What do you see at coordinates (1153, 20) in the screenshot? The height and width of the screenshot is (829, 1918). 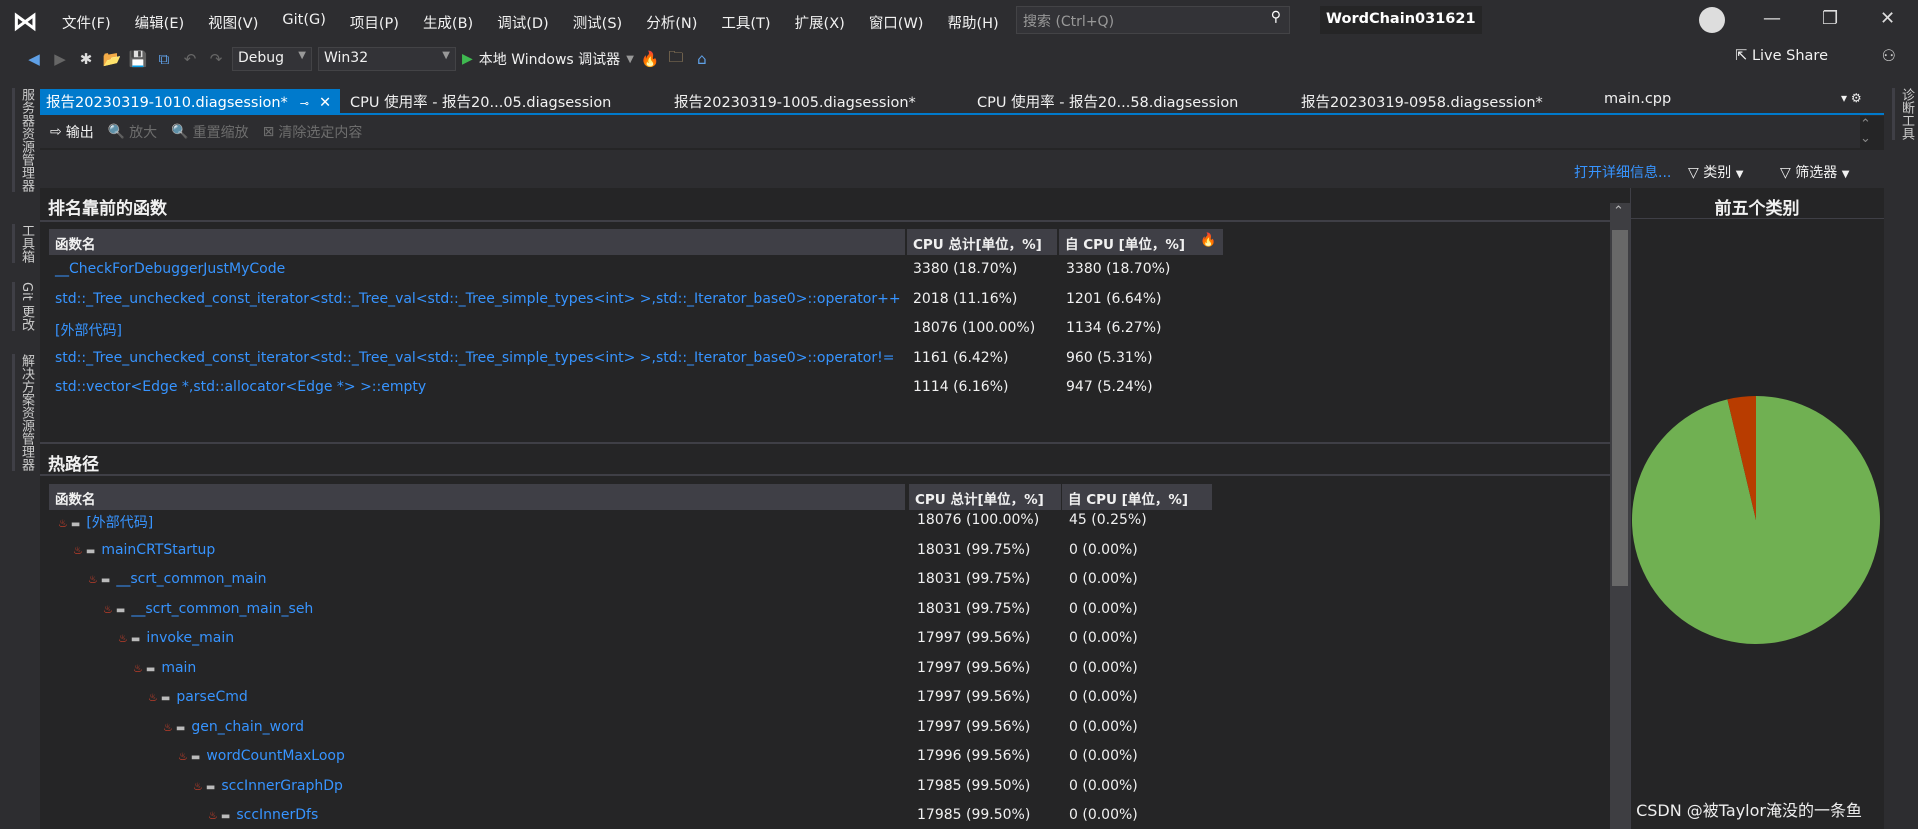 I see `search-input: 搜索 (Ctrl+Q) ⚲` at bounding box center [1153, 20].